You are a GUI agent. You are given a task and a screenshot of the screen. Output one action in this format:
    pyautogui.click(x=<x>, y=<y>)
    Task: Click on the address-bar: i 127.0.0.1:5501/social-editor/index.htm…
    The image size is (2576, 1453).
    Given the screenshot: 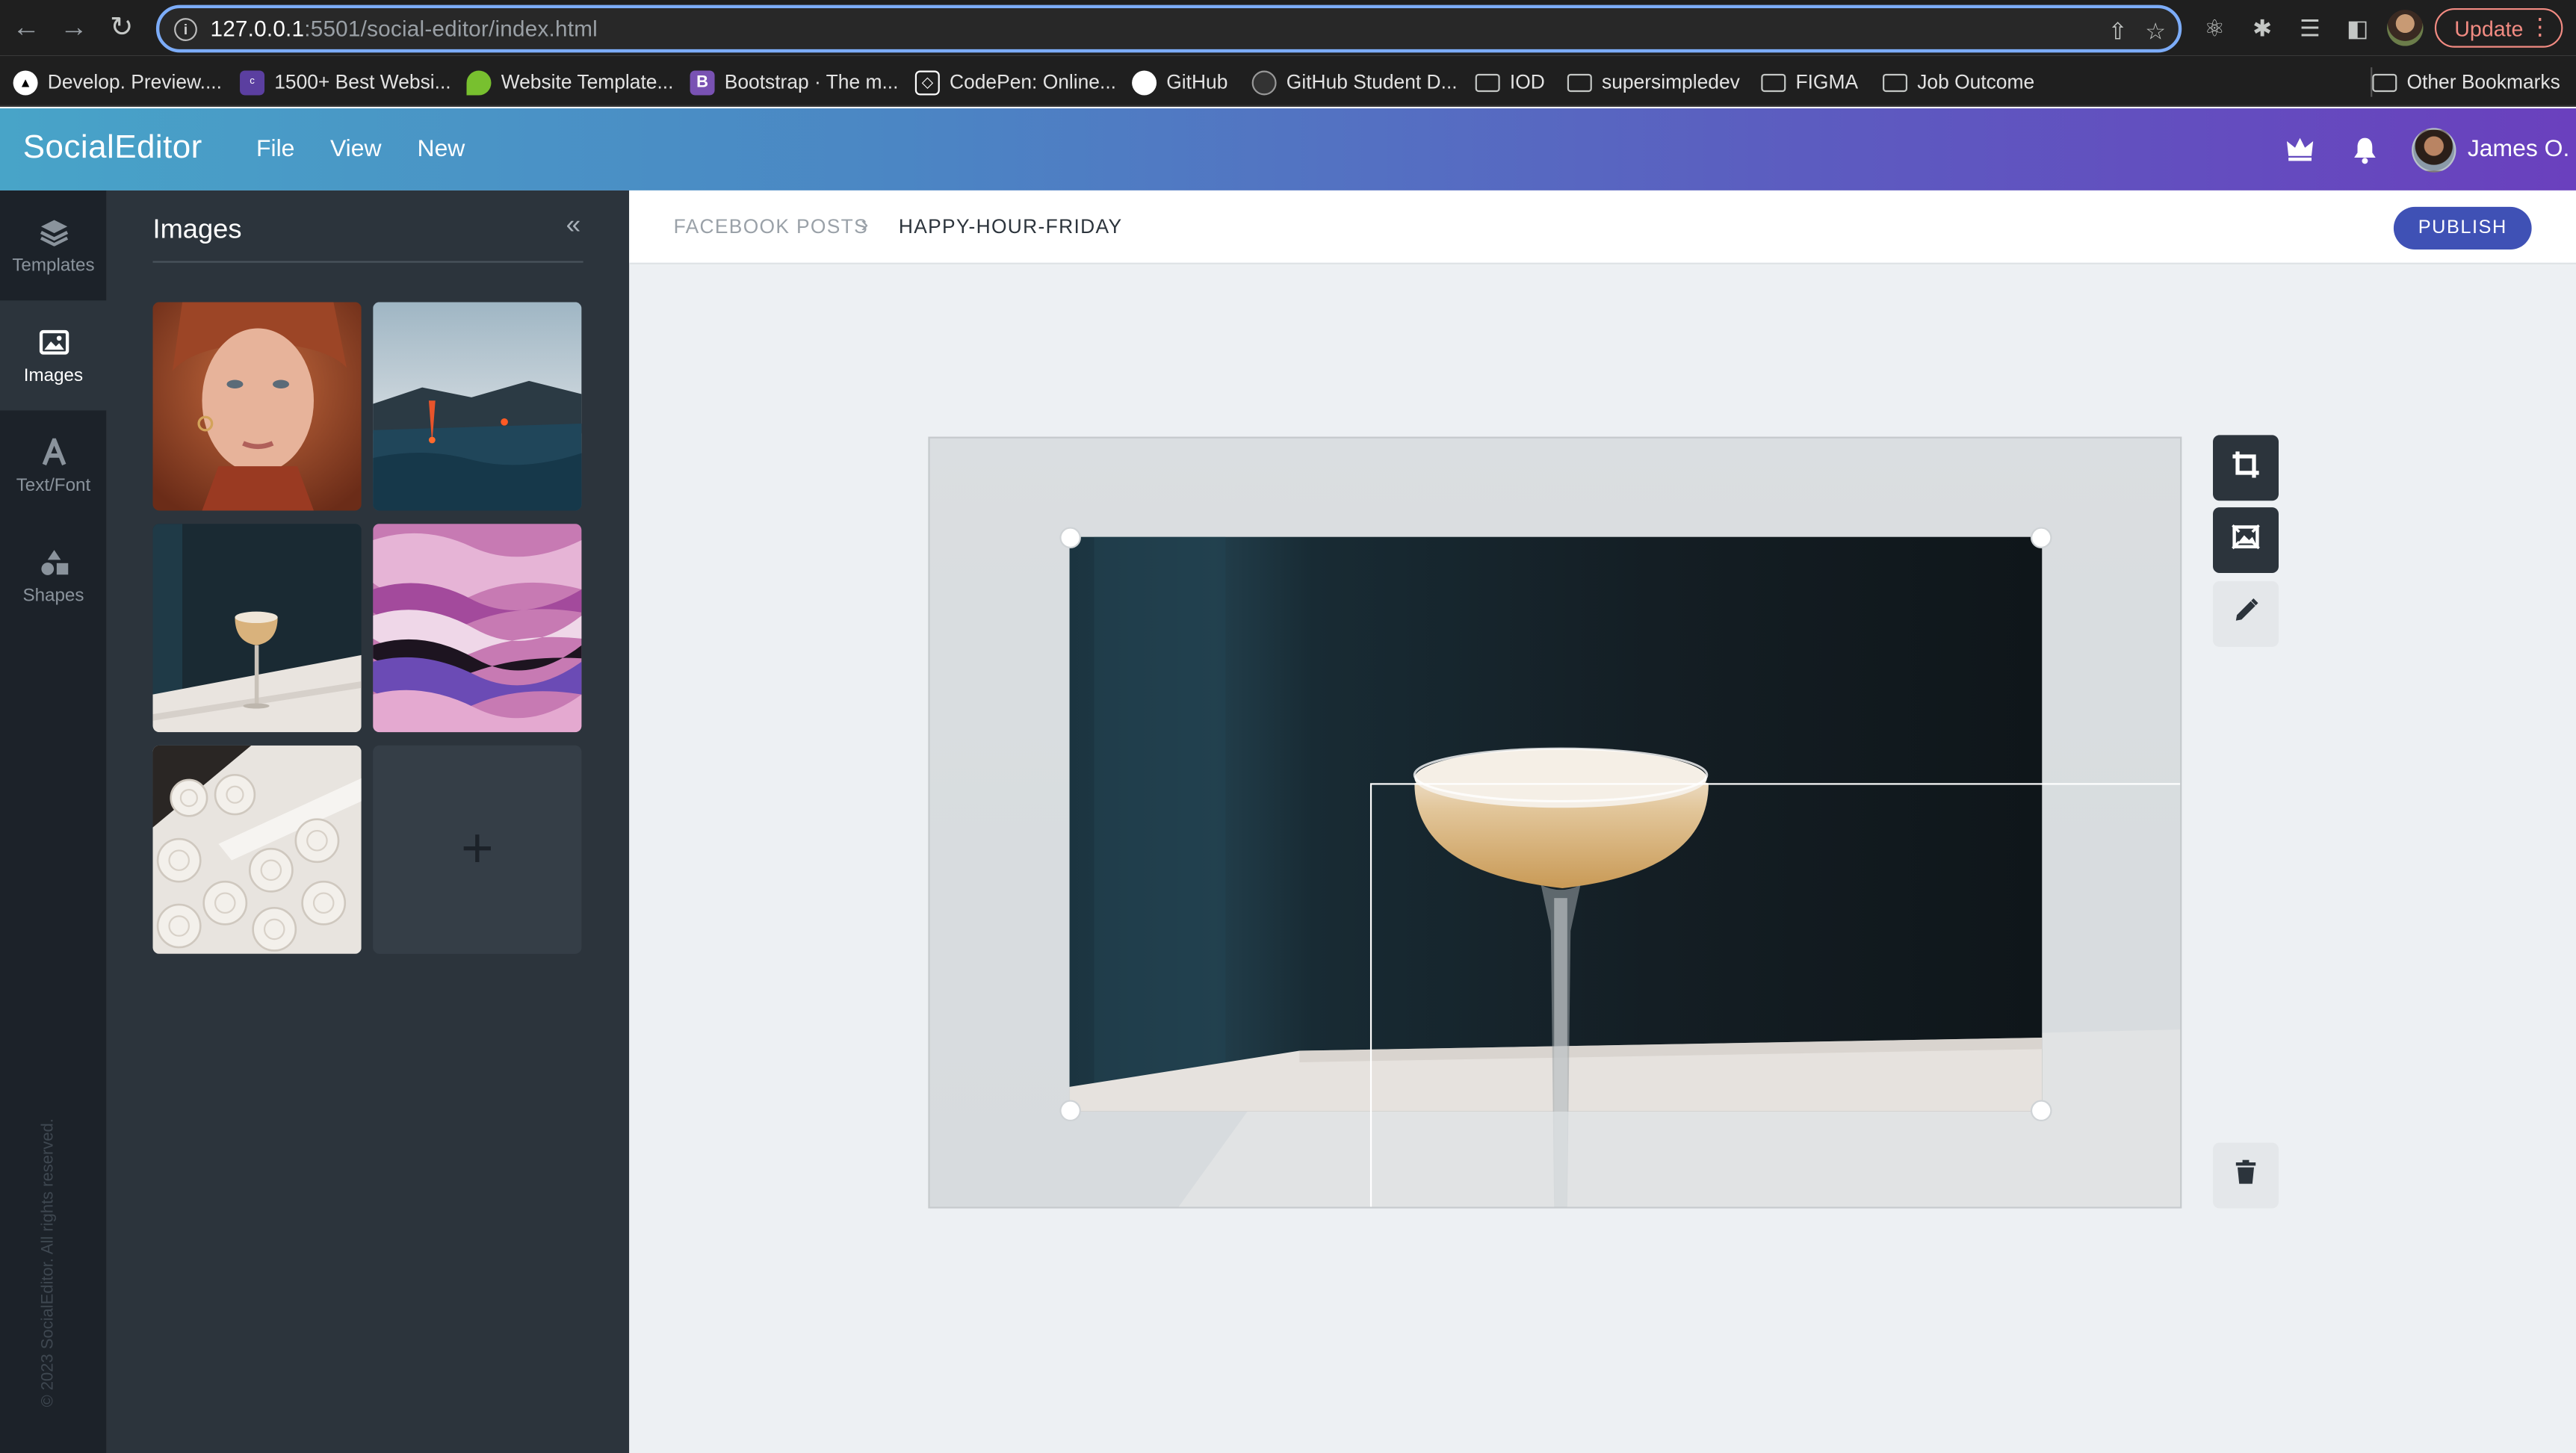 What is the action you would take?
    pyautogui.click(x=1168, y=28)
    